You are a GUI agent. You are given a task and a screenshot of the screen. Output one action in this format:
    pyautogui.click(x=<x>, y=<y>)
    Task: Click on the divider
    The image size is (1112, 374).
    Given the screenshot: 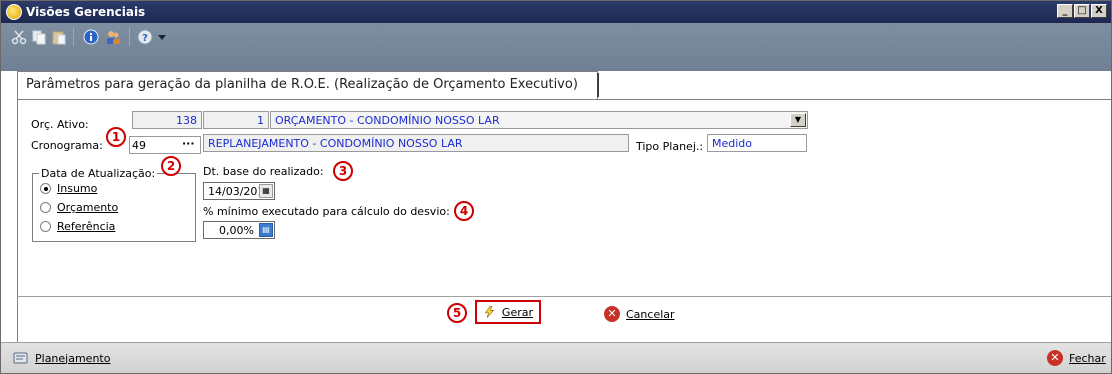 What is the action you would take?
    pyautogui.click(x=564, y=296)
    